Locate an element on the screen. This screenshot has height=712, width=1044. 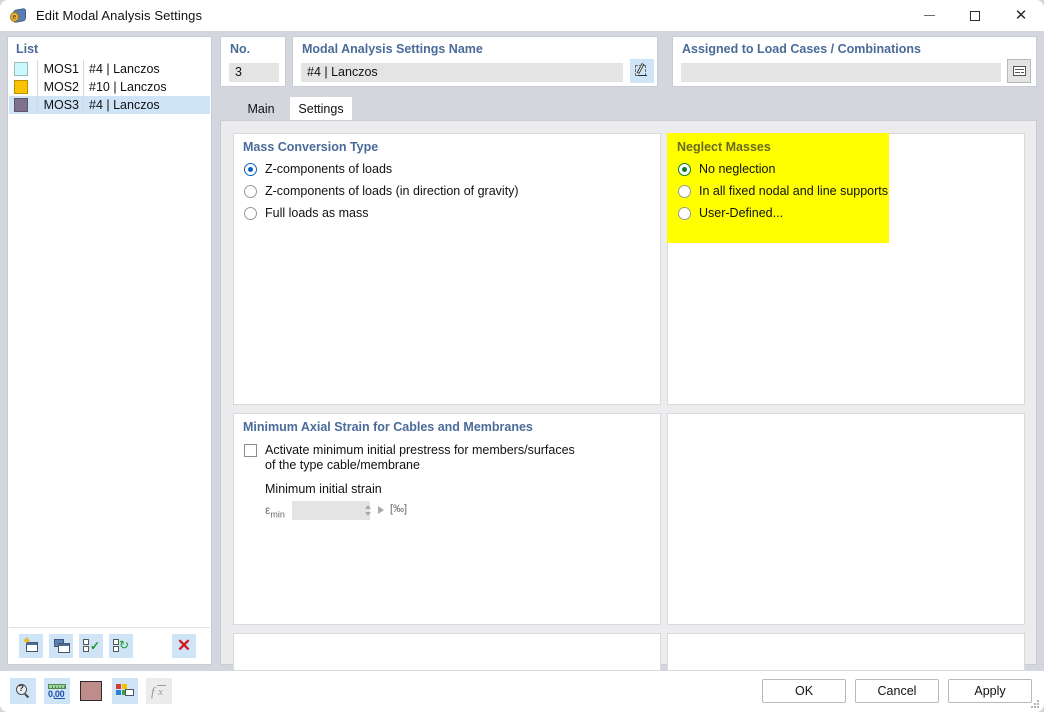
minimize-icon is located at coordinates (929, 15).